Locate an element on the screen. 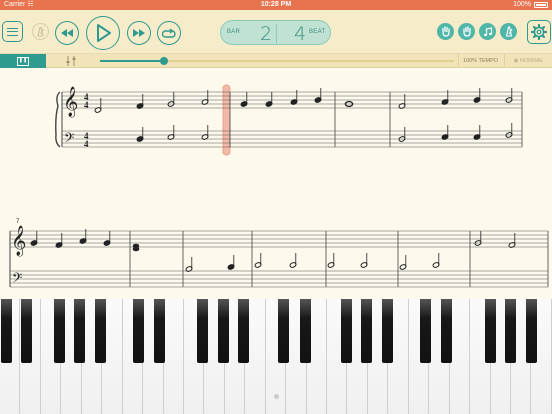  loop-button is located at coordinates (169, 33).